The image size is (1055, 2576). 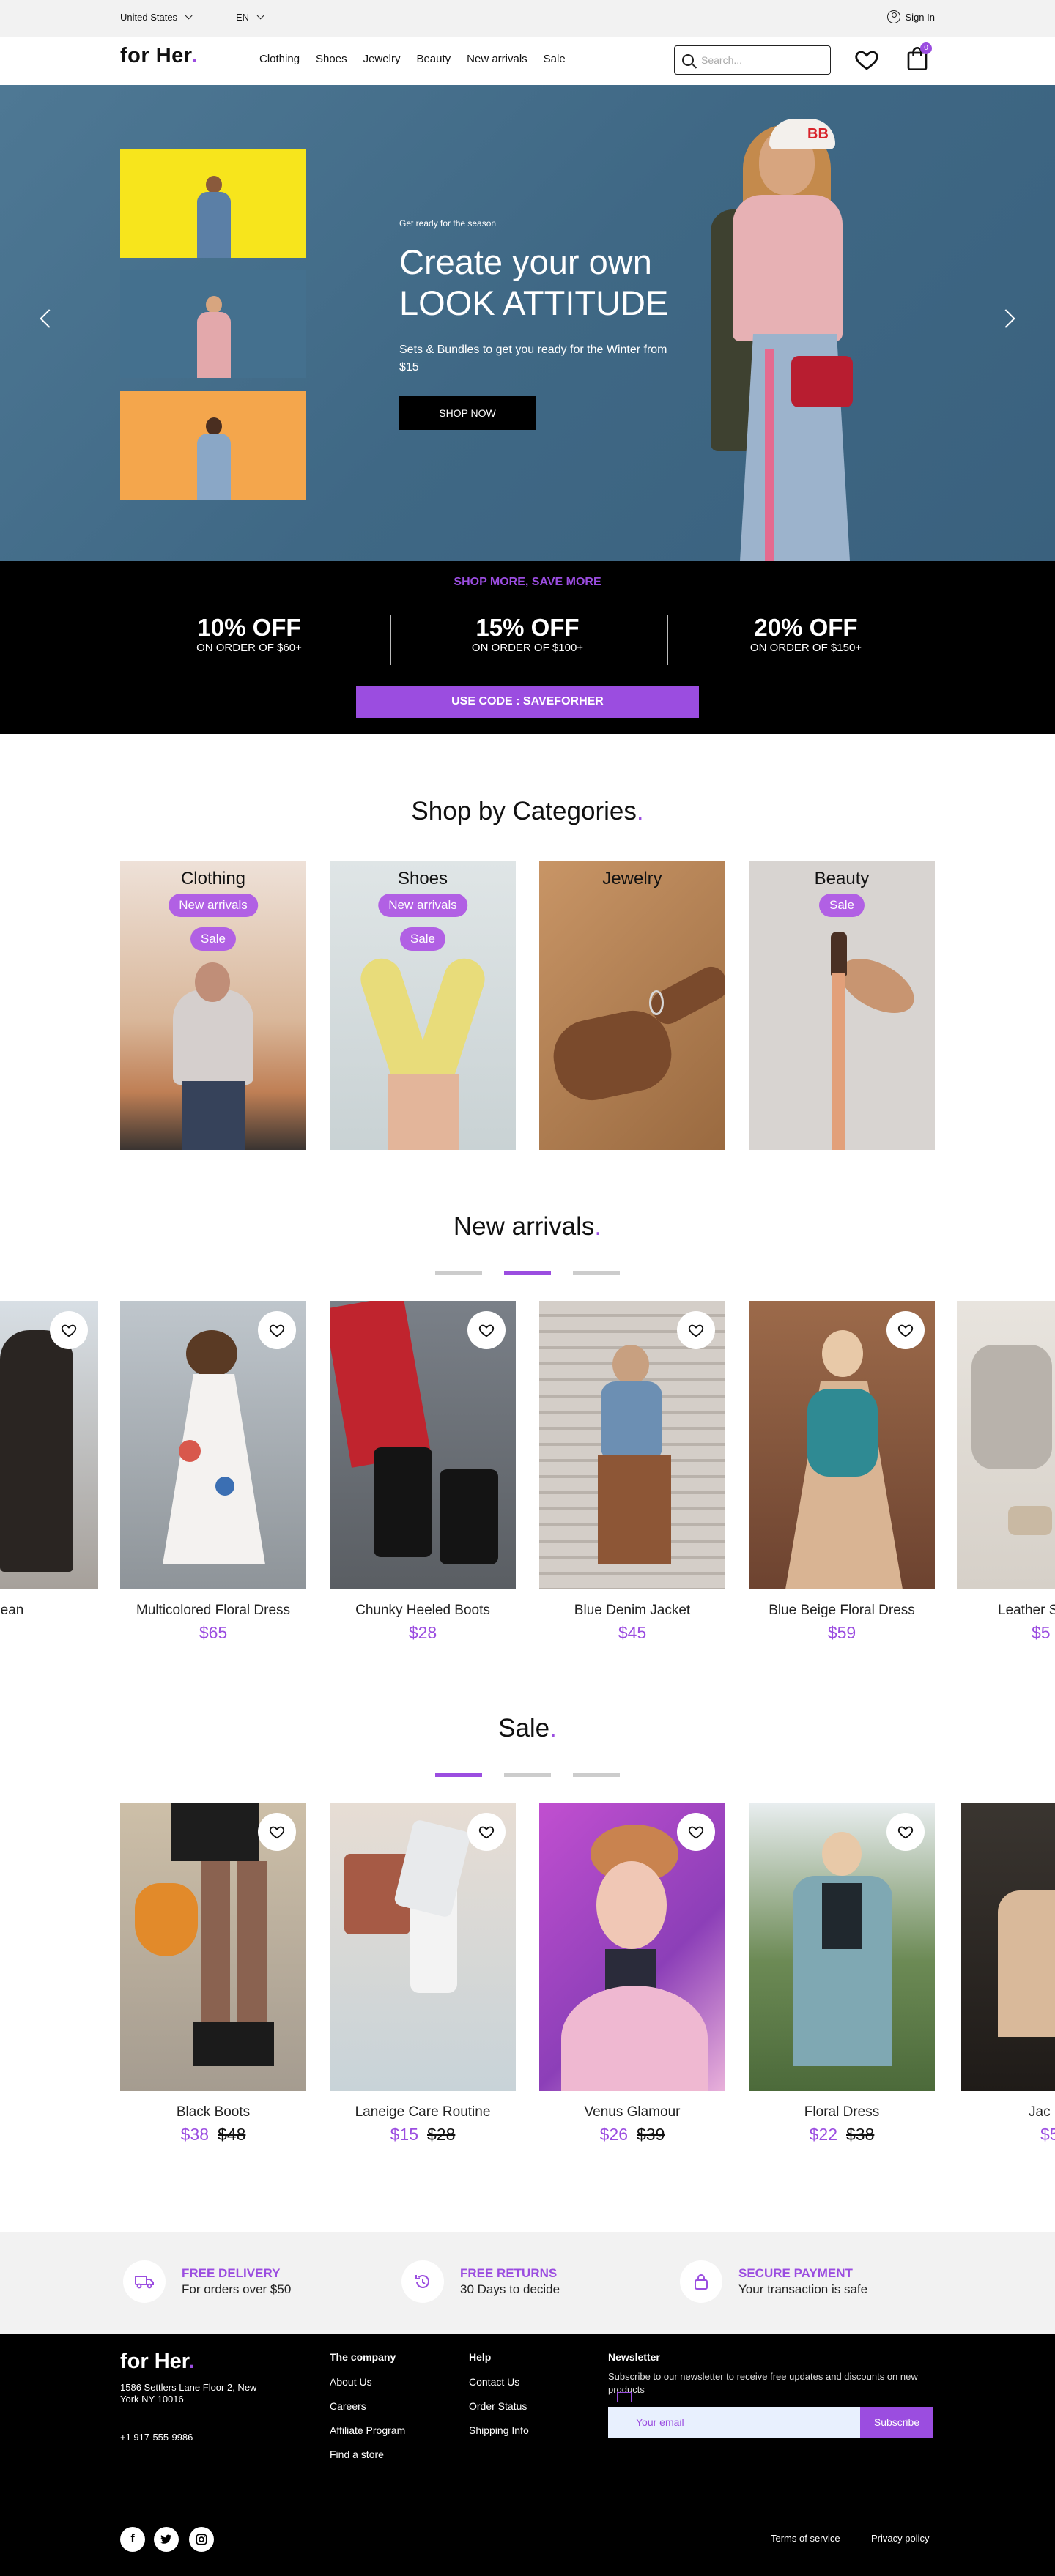 What do you see at coordinates (1047, 2134) in the screenshot?
I see `sale-price: $5` at bounding box center [1047, 2134].